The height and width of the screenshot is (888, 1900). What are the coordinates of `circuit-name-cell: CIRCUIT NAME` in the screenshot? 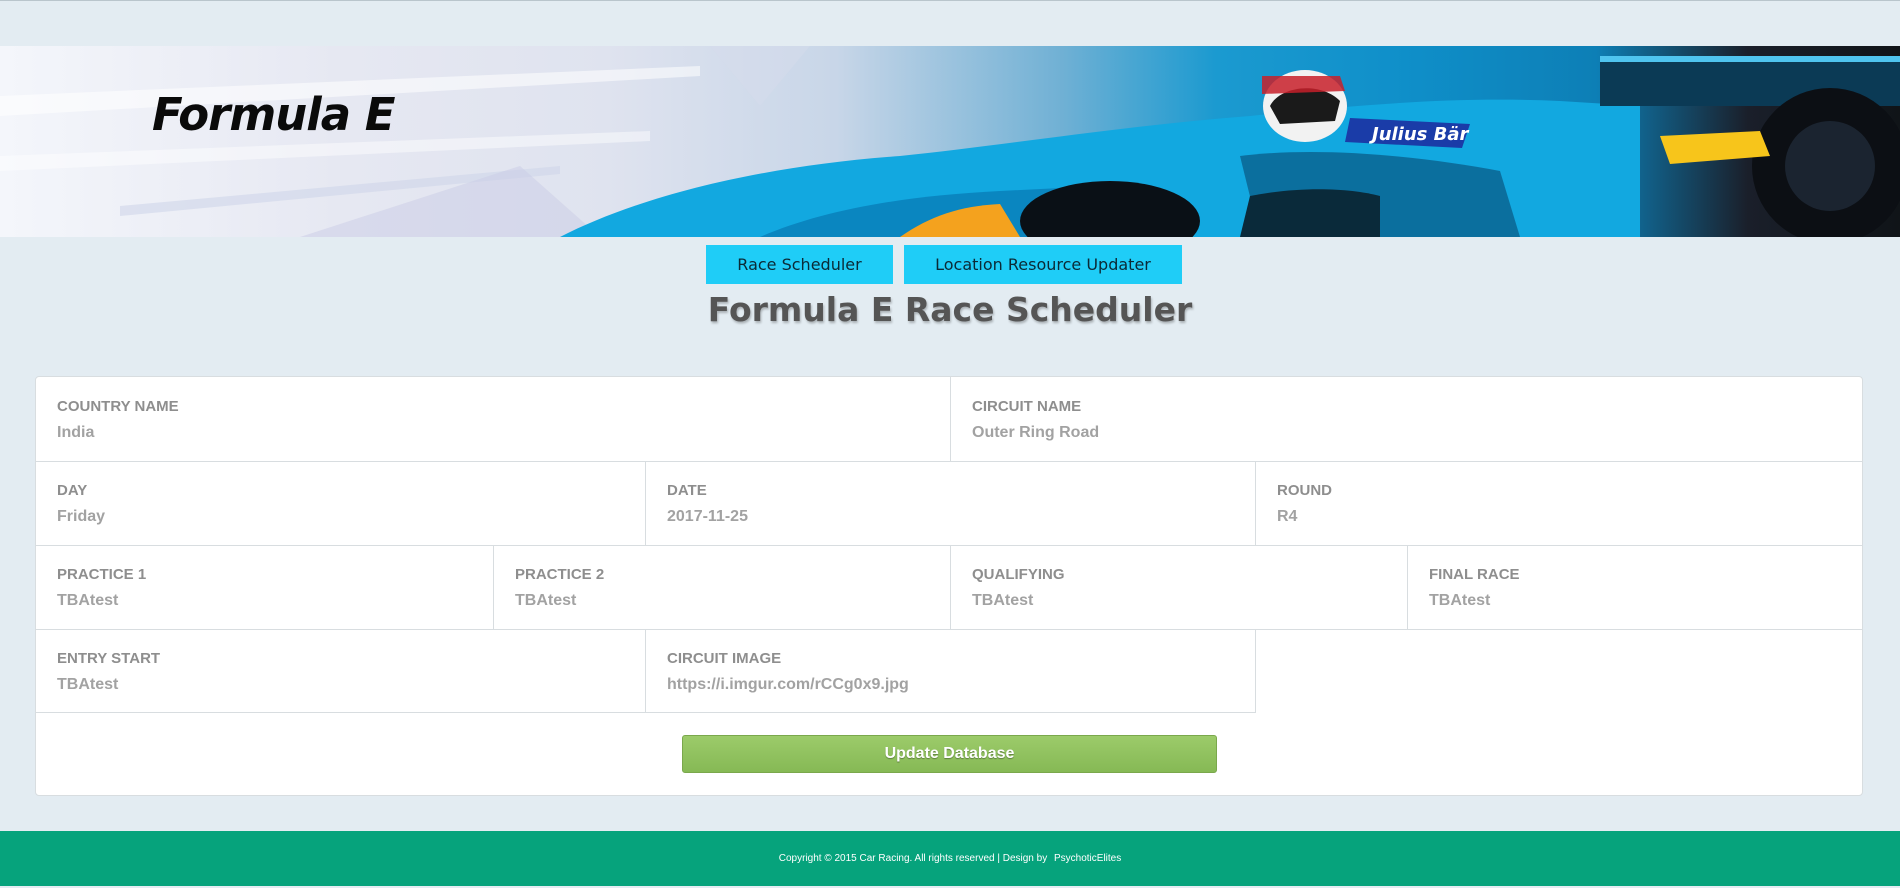 It's located at (1406, 419).